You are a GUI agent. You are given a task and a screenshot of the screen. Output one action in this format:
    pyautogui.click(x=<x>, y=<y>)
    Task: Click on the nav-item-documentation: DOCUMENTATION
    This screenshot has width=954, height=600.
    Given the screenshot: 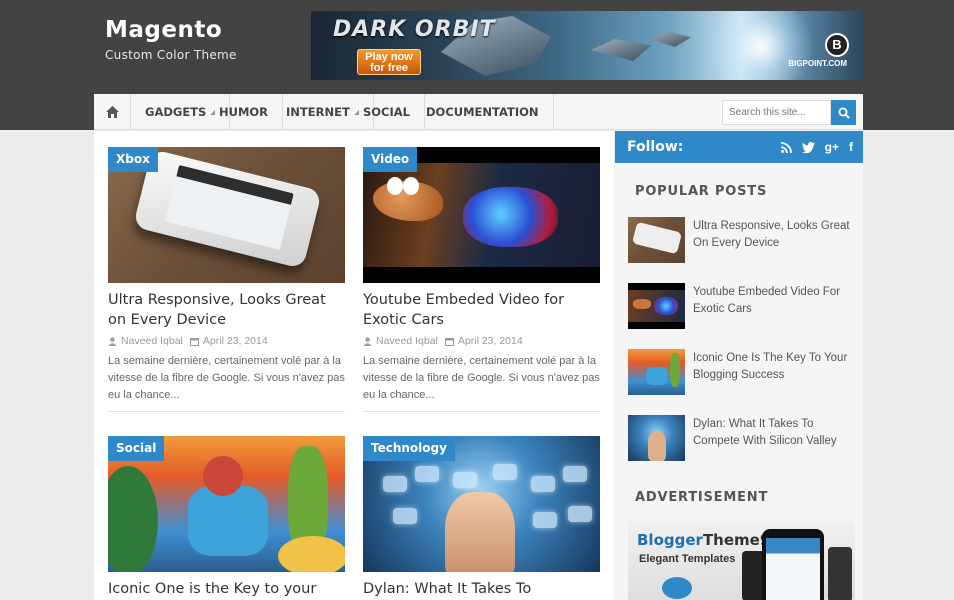 What is the action you would take?
    pyautogui.click(x=483, y=112)
    